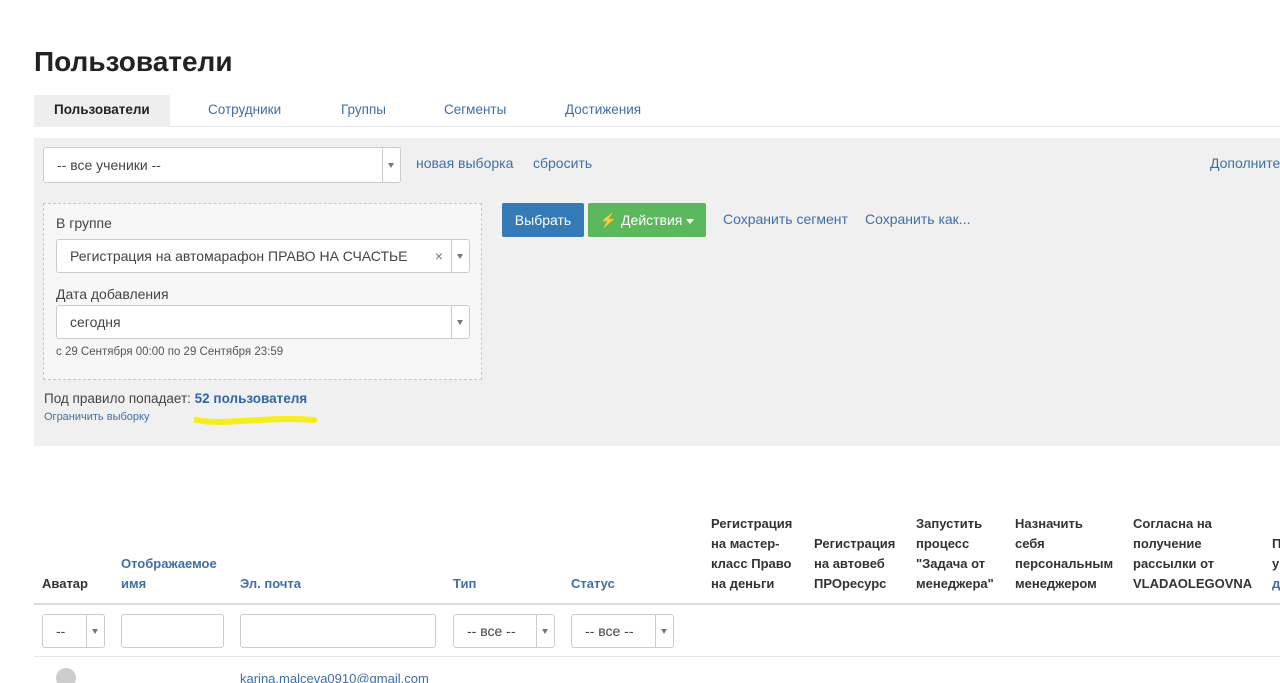 This screenshot has width=1280, height=683. Describe the element at coordinates (1172, 523) in the screenshot. I see `header-line: Согласна на` at that location.